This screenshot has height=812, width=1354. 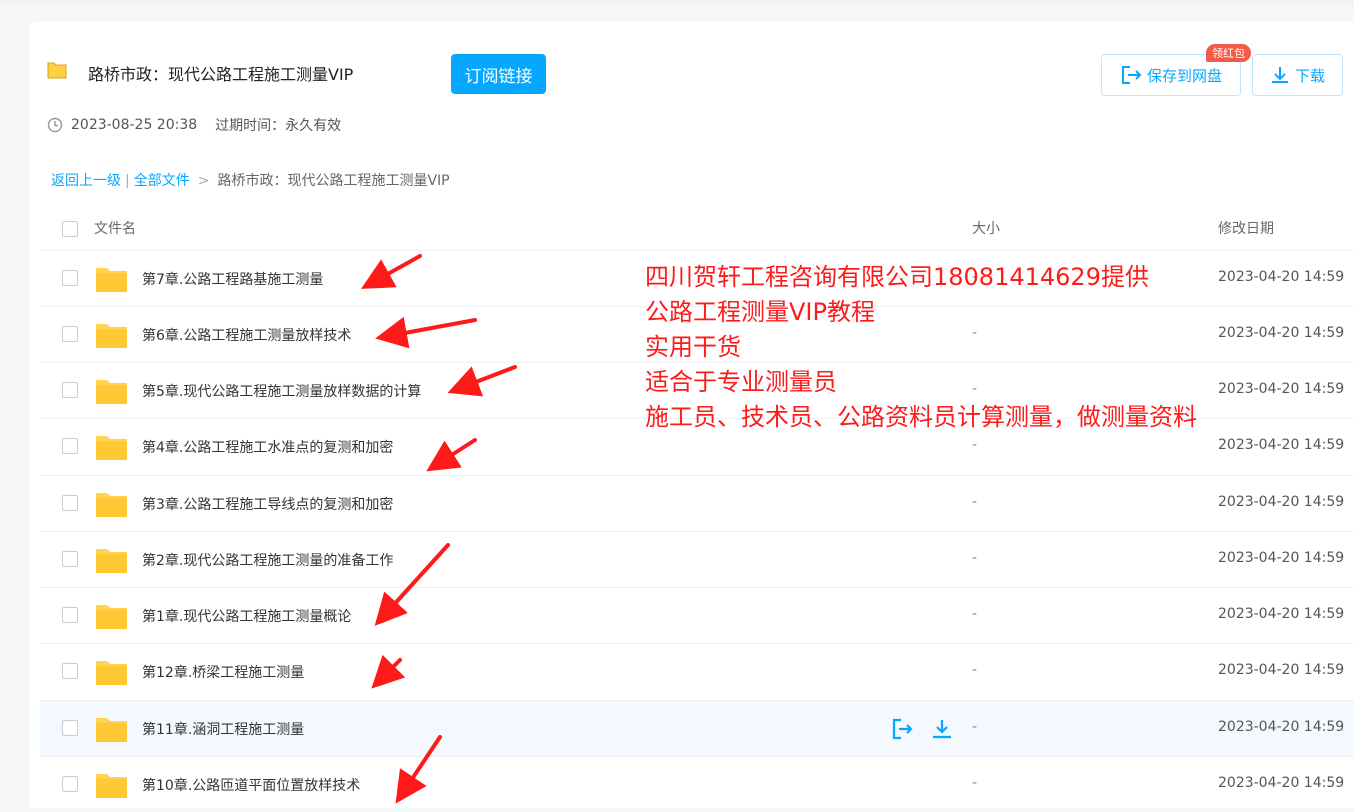 I want to click on file-name: 第5章.现代公路工程施工测量放样数据的计算, so click(x=281, y=391).